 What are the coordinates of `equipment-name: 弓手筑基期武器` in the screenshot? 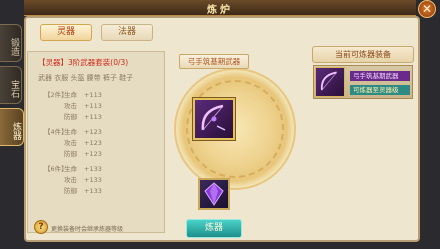 It's located at (380, 76).